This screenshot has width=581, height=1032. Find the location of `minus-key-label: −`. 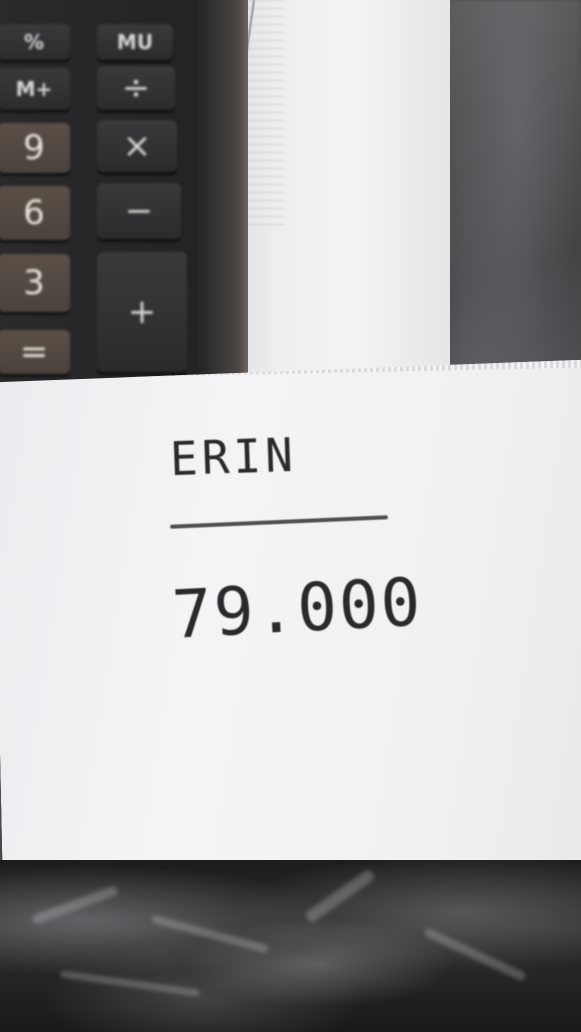

minus-key-label: − is located at coordinates (139, 211).